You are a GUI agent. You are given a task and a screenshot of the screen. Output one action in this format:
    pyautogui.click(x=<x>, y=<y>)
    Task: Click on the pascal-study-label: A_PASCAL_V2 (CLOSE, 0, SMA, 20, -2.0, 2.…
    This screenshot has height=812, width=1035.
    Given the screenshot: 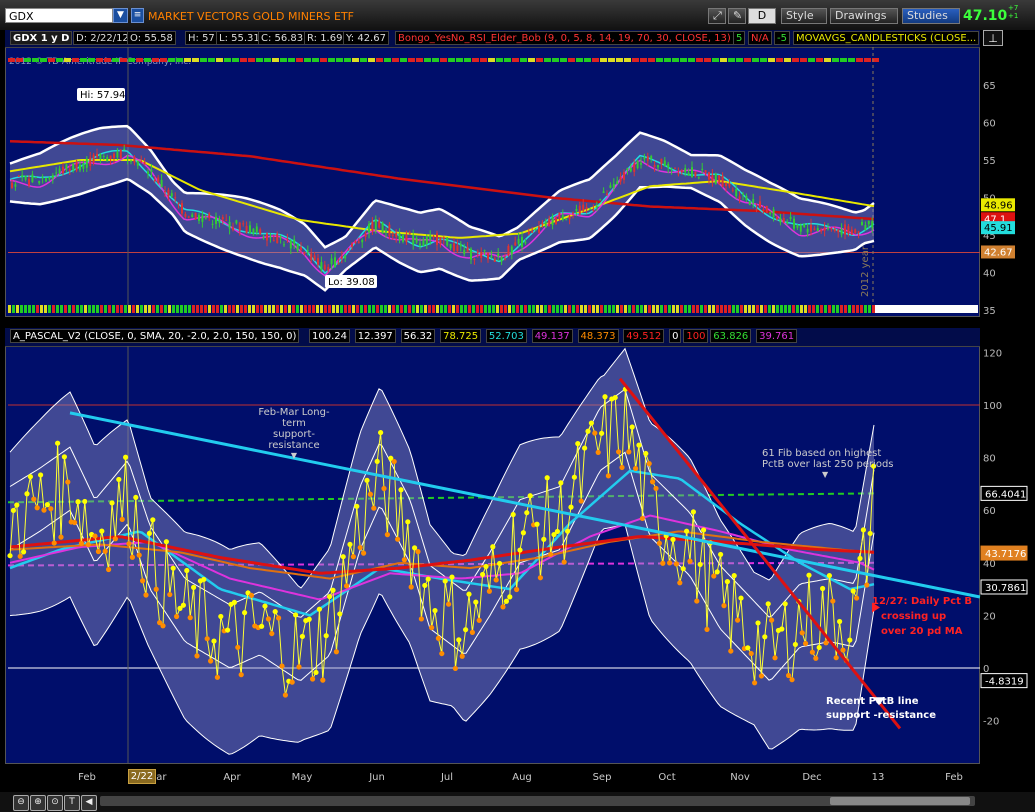 What is the action you would take?
    pyautogui.click(x=155, y=336)
    